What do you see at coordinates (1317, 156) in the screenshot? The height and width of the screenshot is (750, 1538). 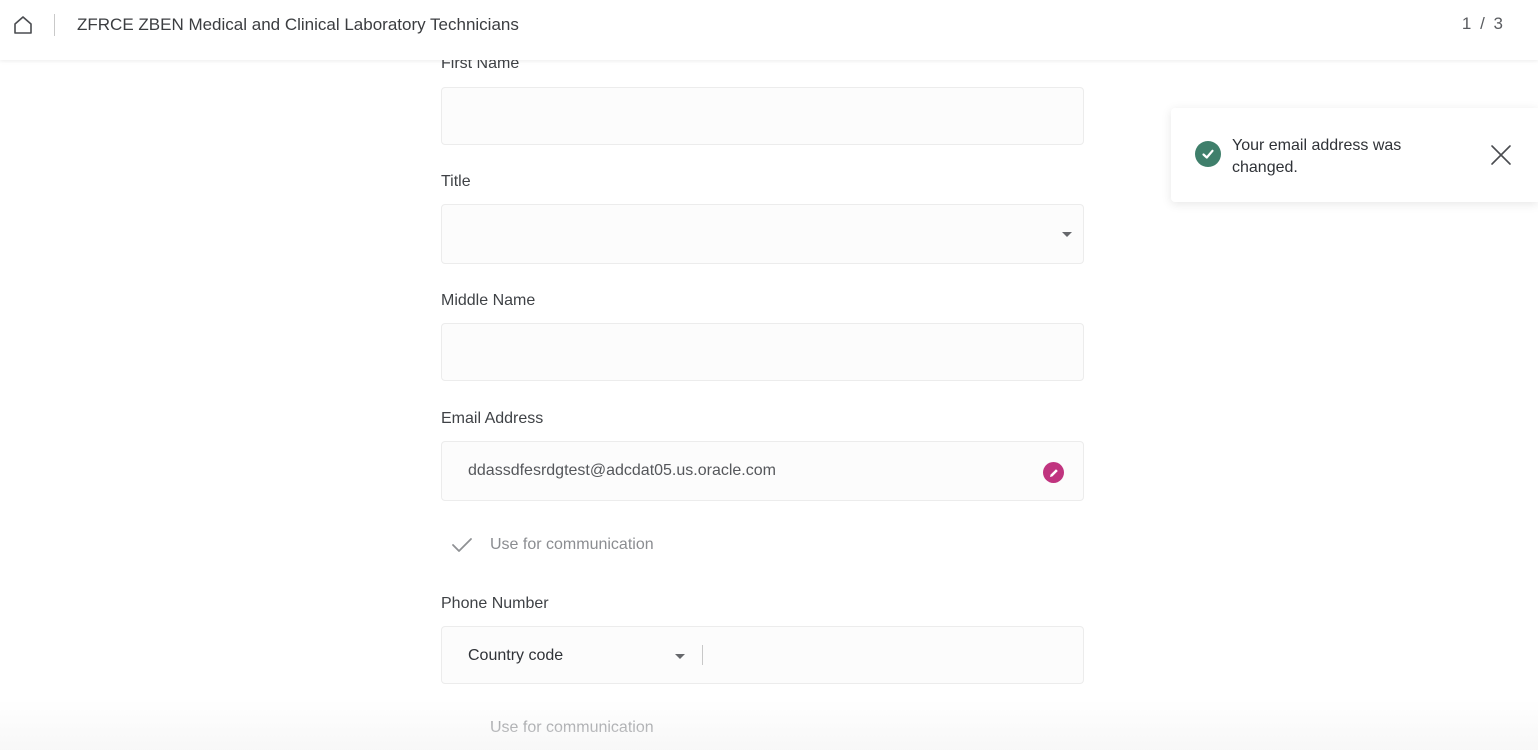 I see `toast-message: Your email address was changed.` at bounding box center [1317, 156].